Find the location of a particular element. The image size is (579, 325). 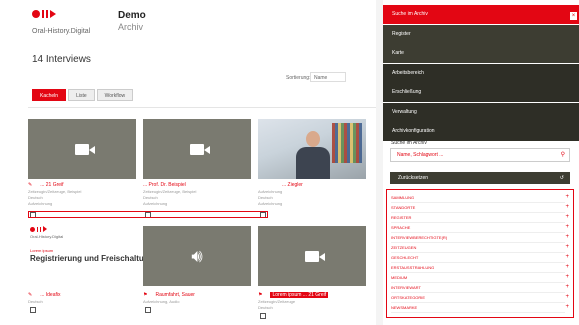

interview-title: ... Prof. Dr. Beispiel is located at coordinates (164, 185).